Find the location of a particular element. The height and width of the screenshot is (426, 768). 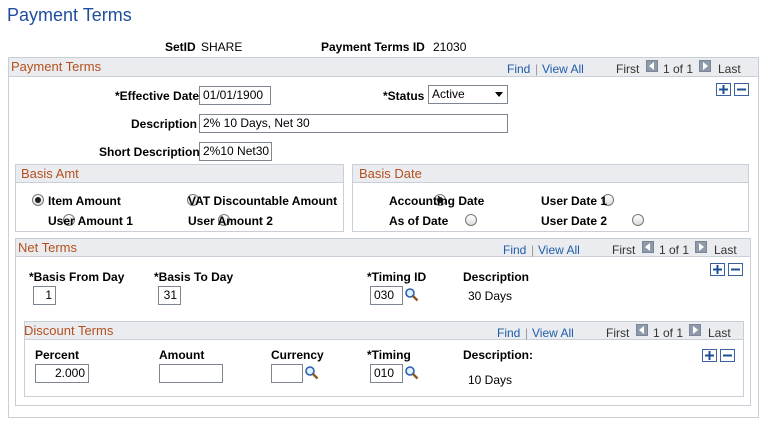

net-terms-last-label: Last is located at coordinates (725, 250).